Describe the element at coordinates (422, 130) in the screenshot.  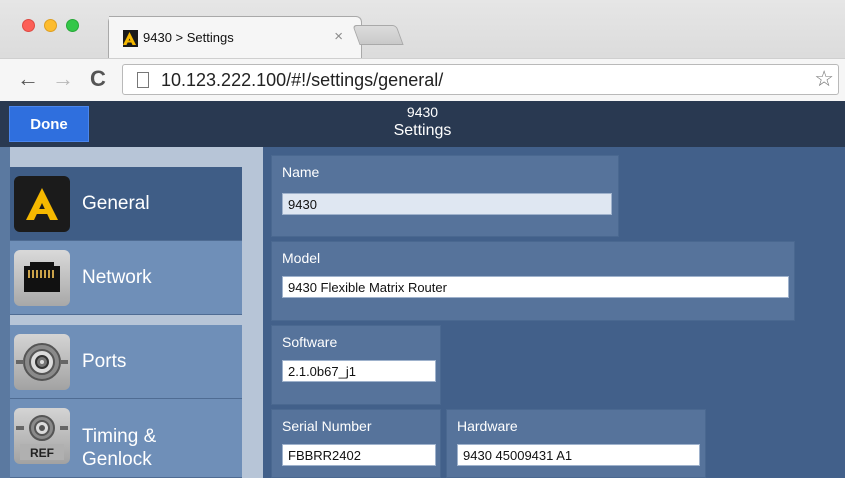
I see `page-title: Settings` at that location.